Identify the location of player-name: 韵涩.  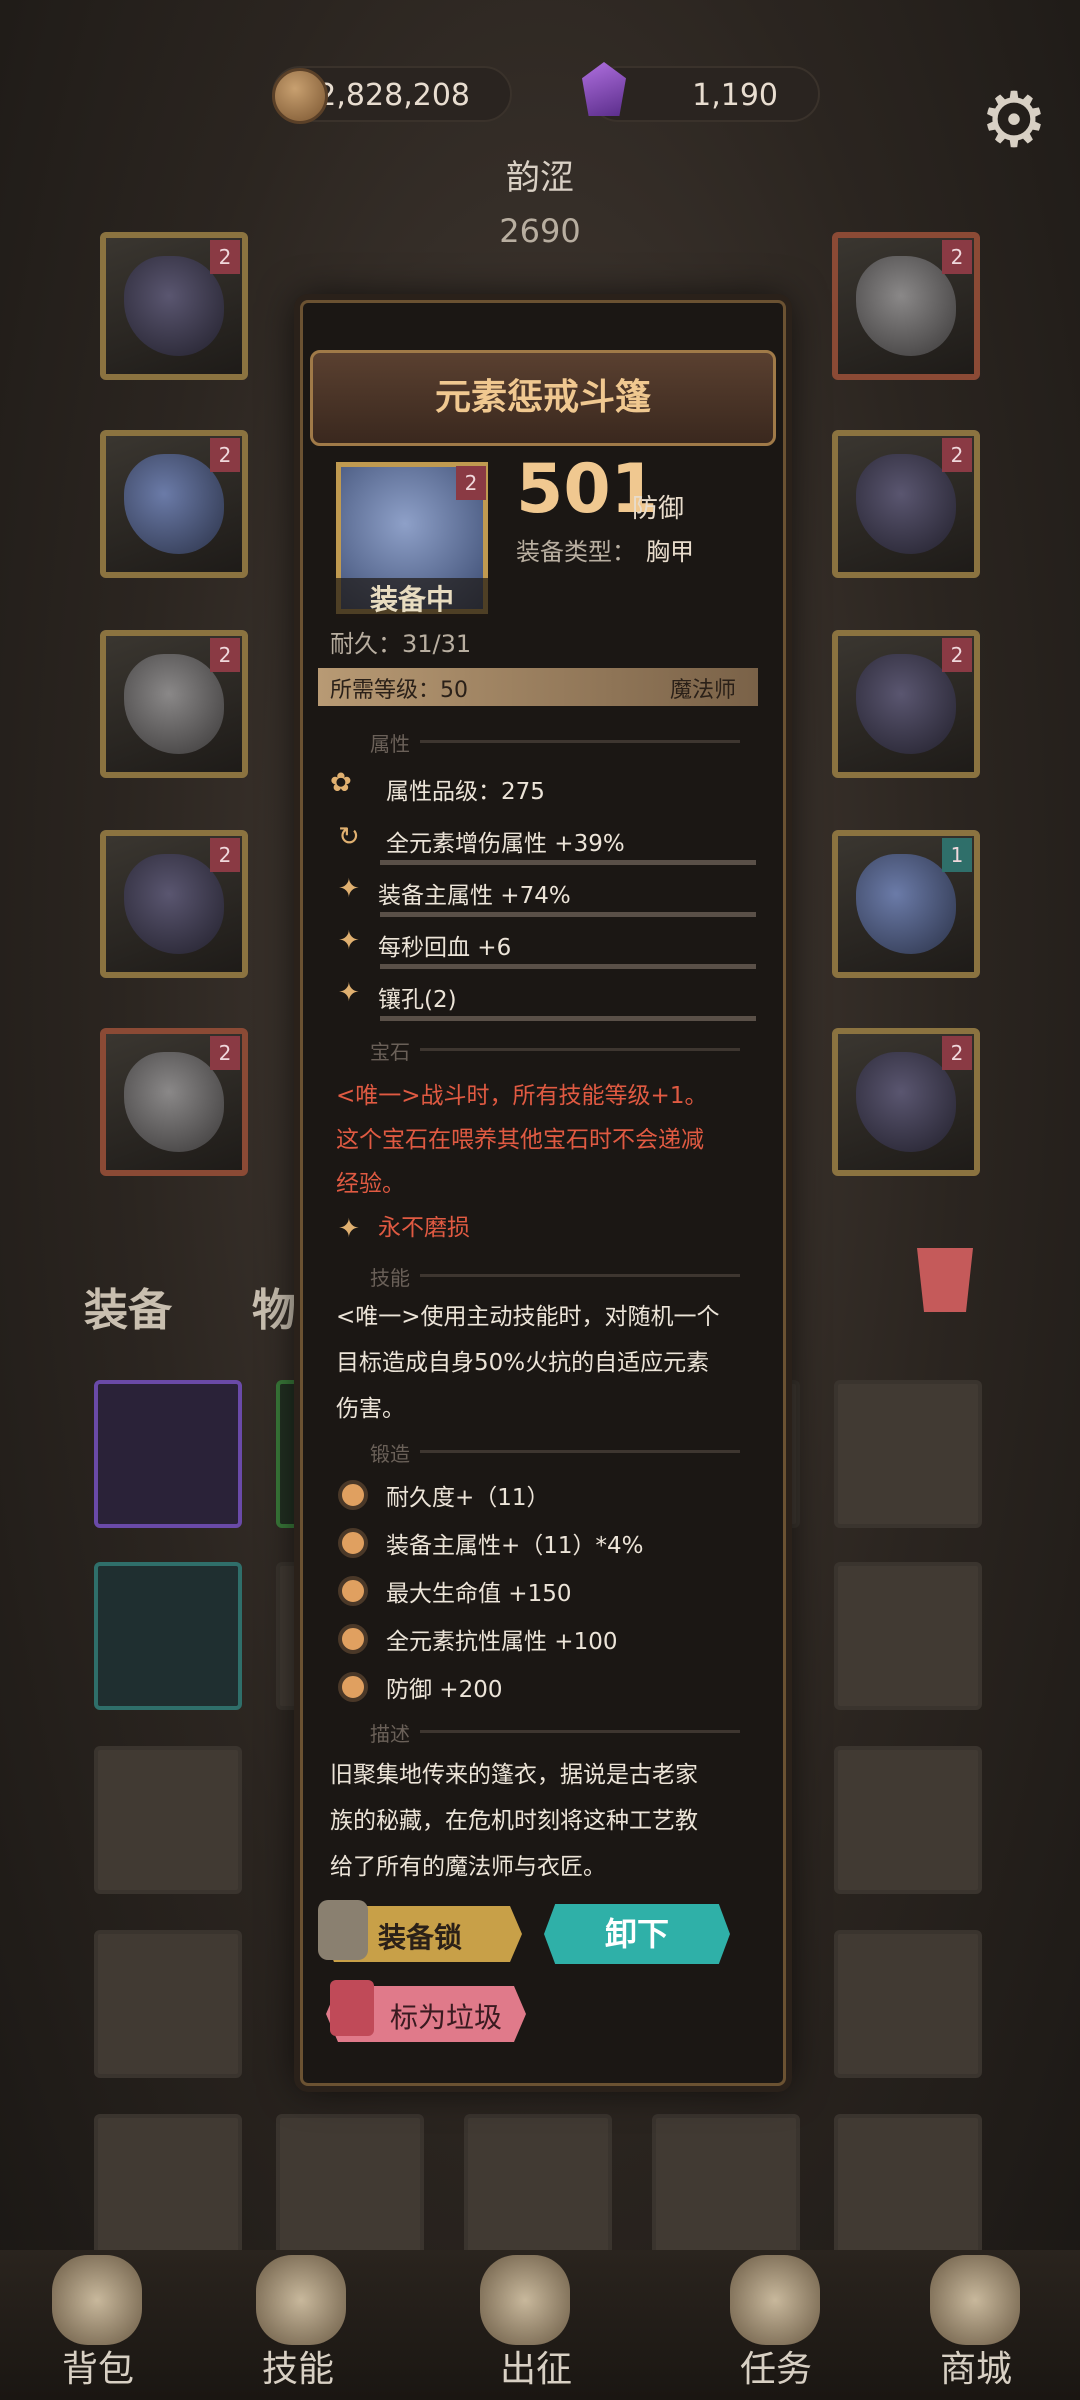
(540, 178).